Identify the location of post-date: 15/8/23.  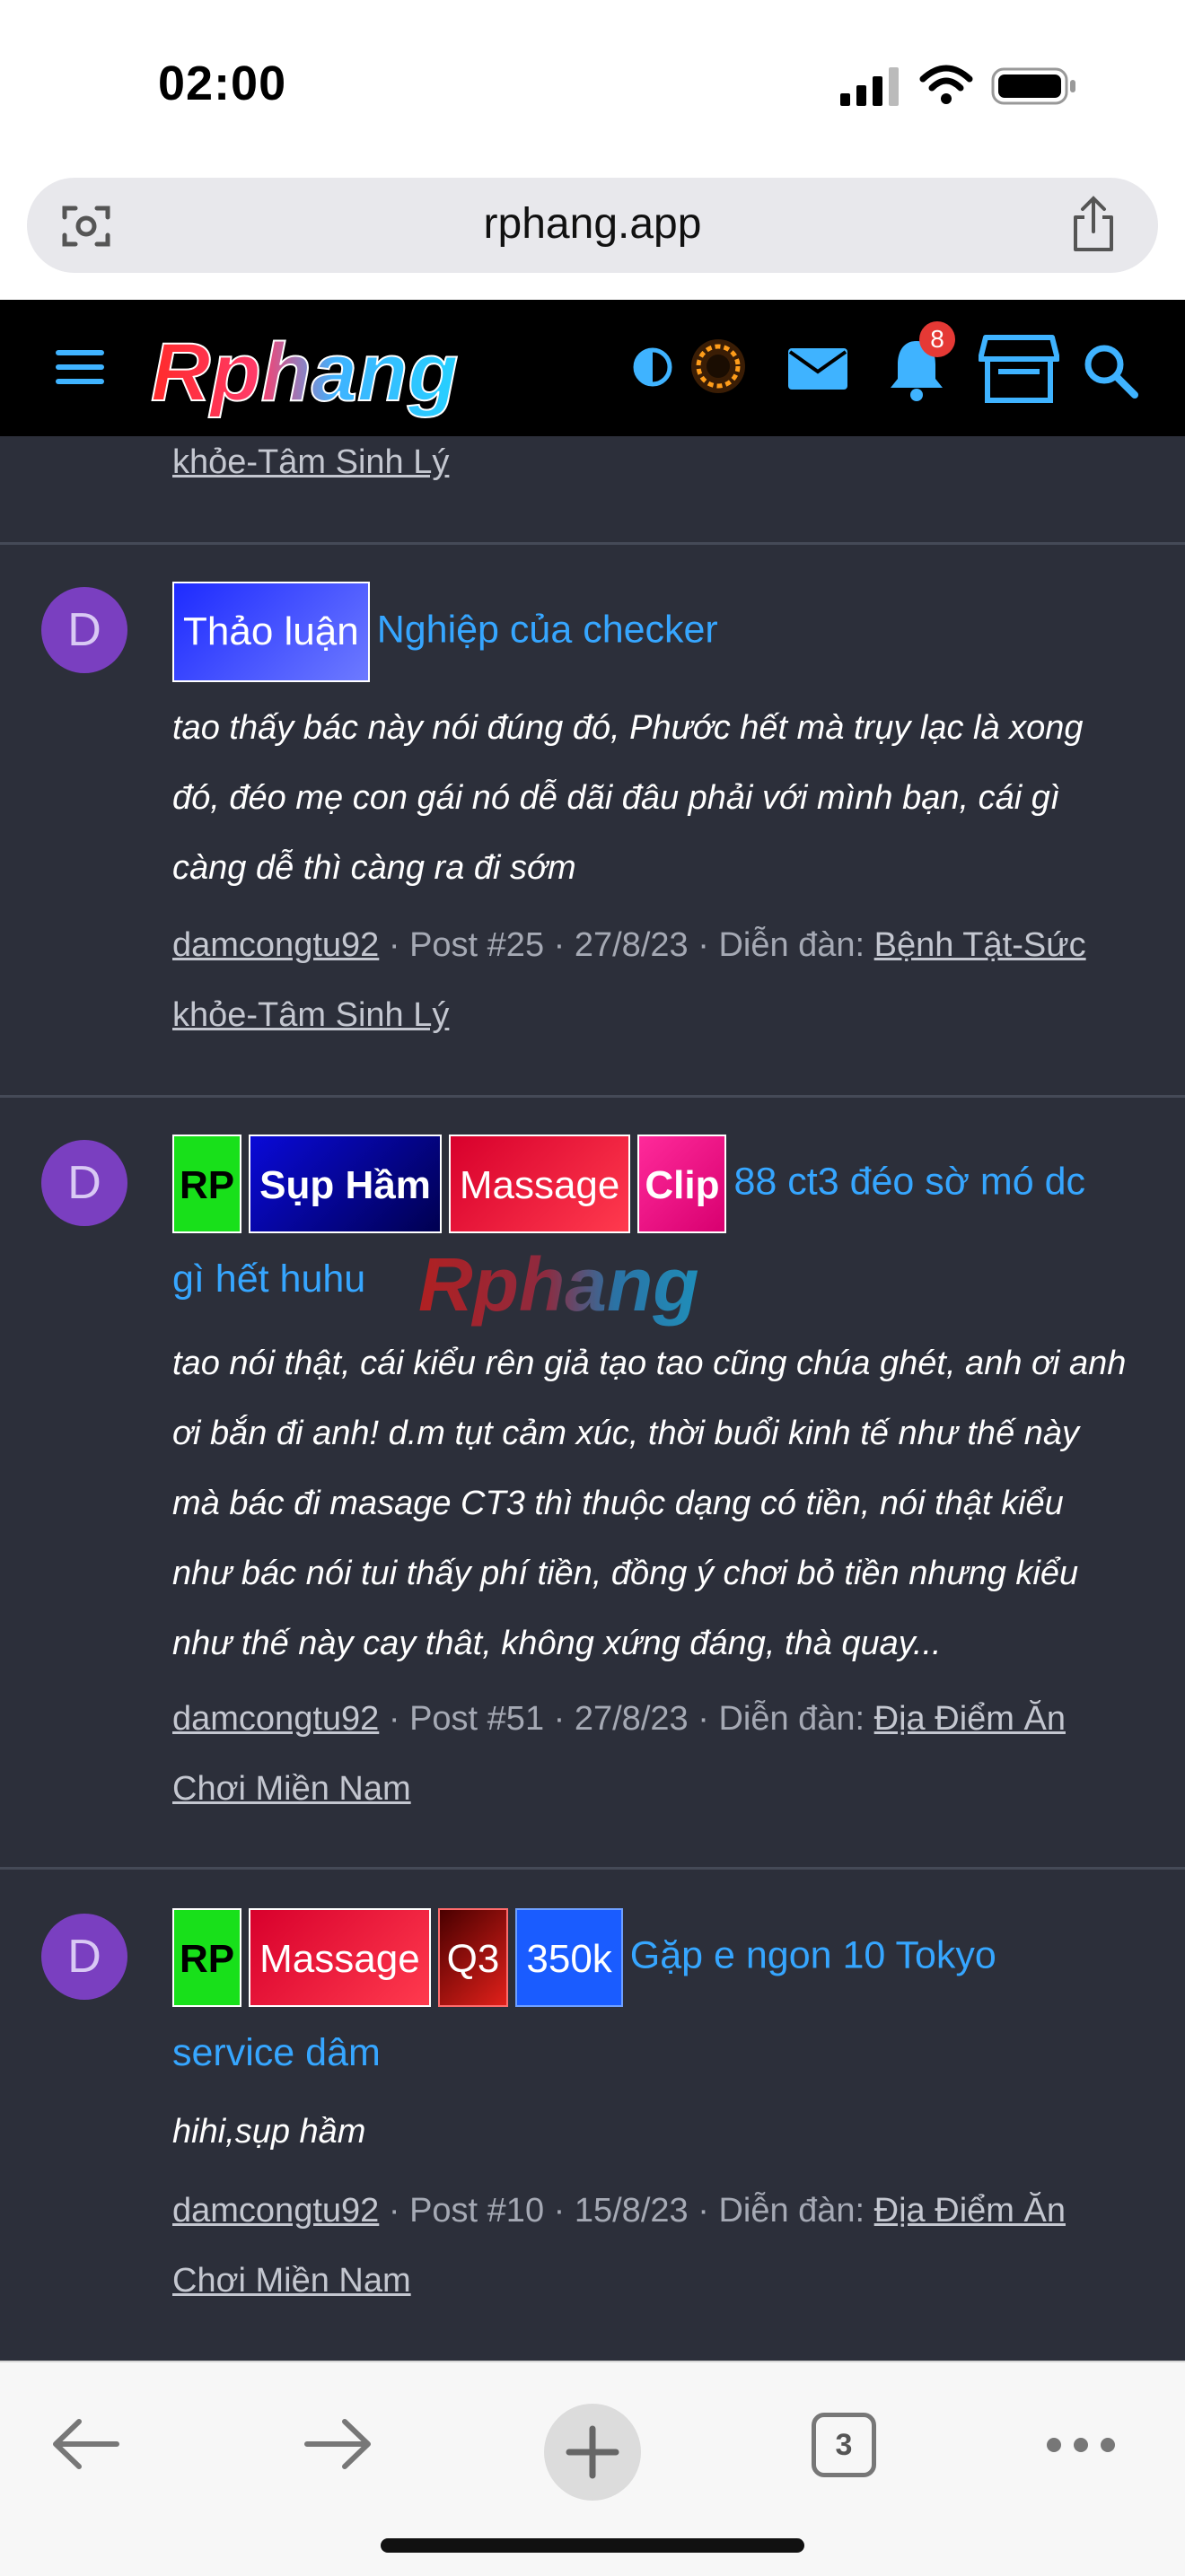
(631, 2211).